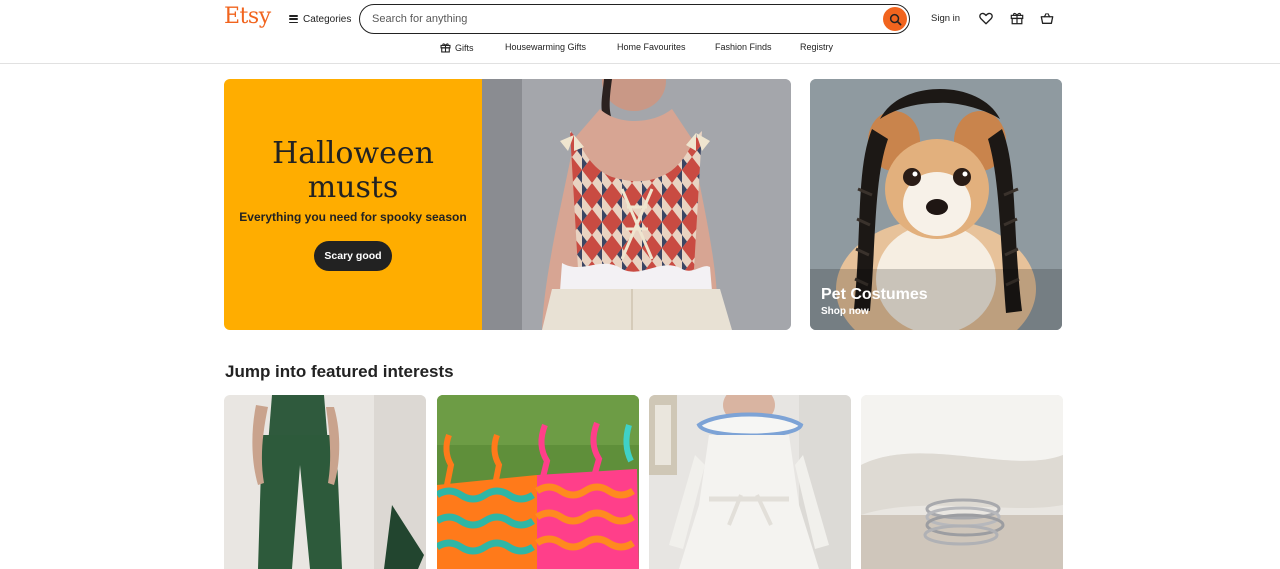 The width and height of the screenshot is (1280, 569). I want to click on featured-tile-green-suit, so click(325, 482).